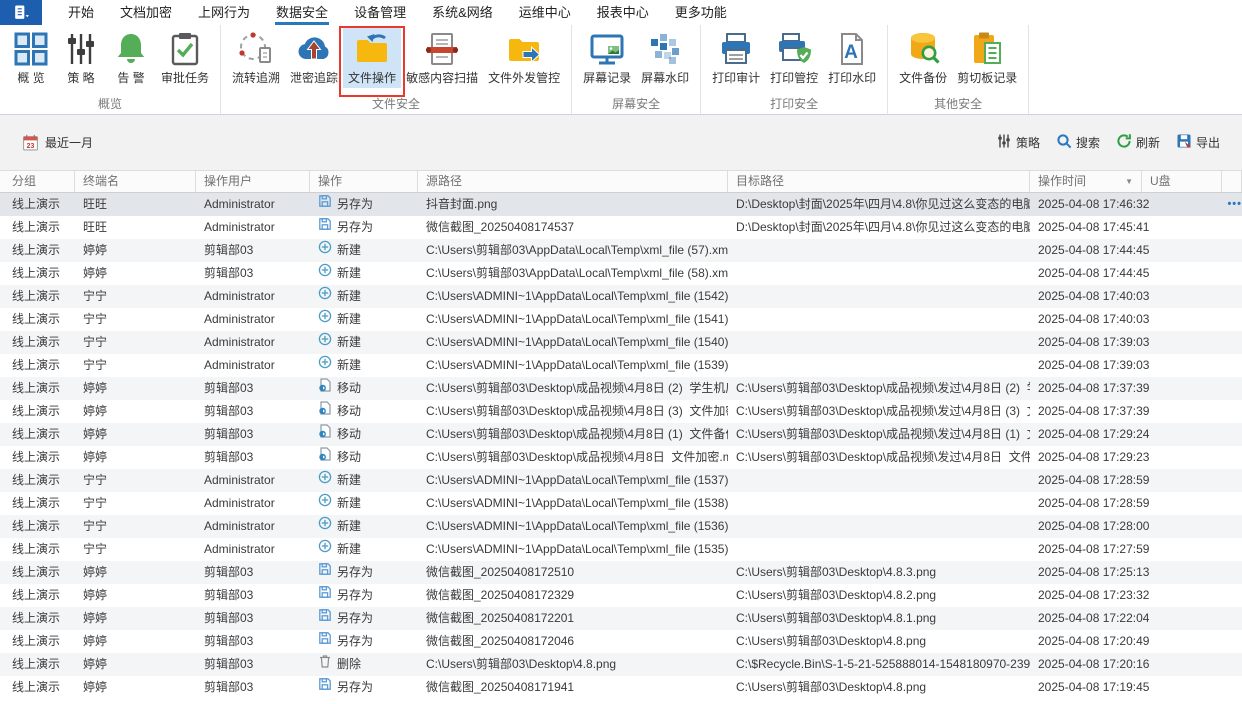 This screenshot has height=704, width=1242. Describe the element at coordinates (253, 181) in the screenshot. I see `column-header: 操作用户` at that location.